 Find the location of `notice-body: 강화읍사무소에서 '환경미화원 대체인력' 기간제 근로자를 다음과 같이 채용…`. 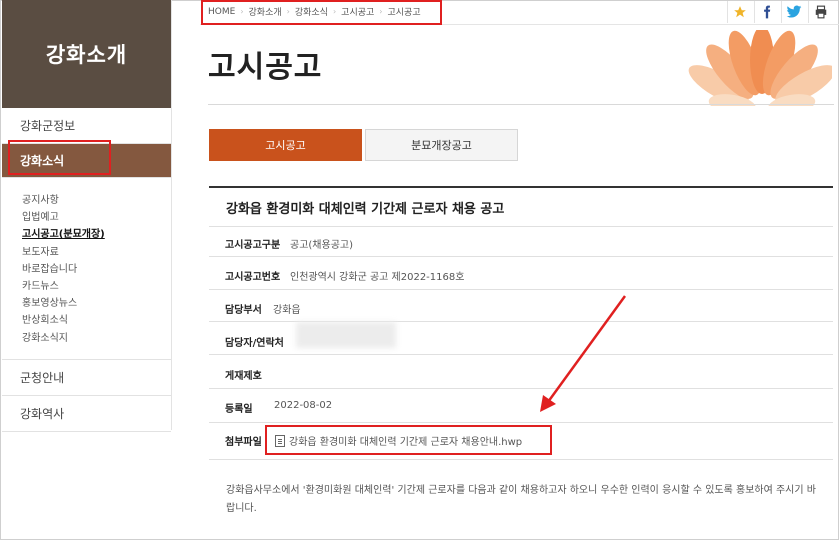

notice-body: 강화읍사무소에서 '환경미화원 대체인력' 기간제 근로자를 다음과 같이 채용… is located at coordinates (521, 499).